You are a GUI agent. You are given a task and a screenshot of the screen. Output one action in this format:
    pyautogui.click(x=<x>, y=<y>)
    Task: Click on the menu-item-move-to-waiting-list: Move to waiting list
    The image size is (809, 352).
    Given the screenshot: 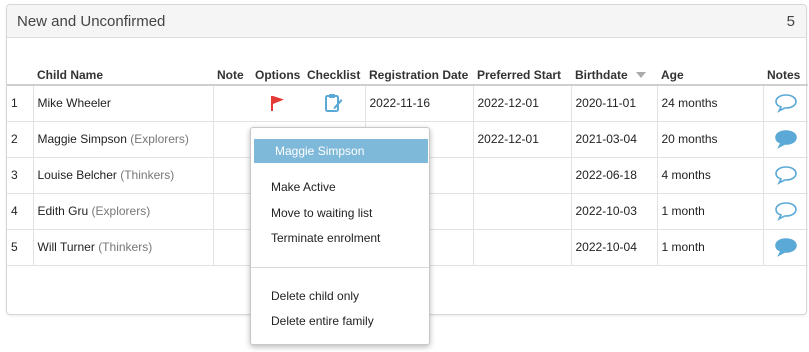 What is the action you would take?
    pyautogui.click(x=321, y=213)
    